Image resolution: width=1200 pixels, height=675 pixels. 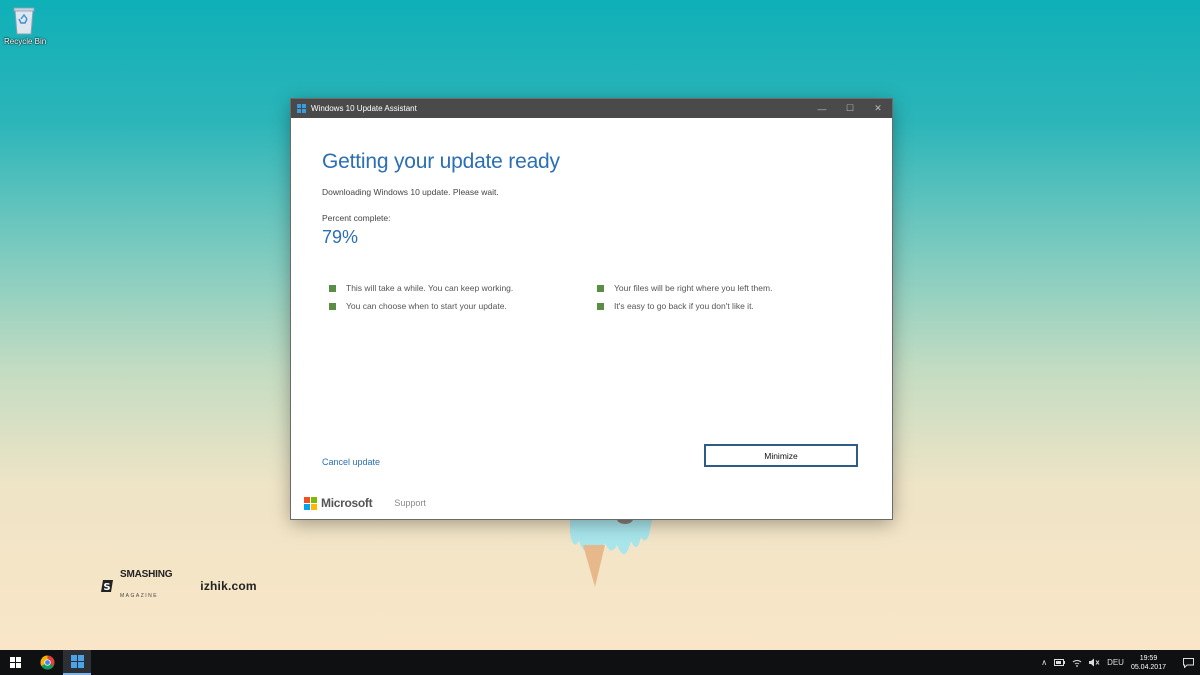 What do you see at coordinates (1044, 662) in the screenshot?
I see `show-hidden-icons-chevron-icon: ∧` at bounding box center [1044, 662].